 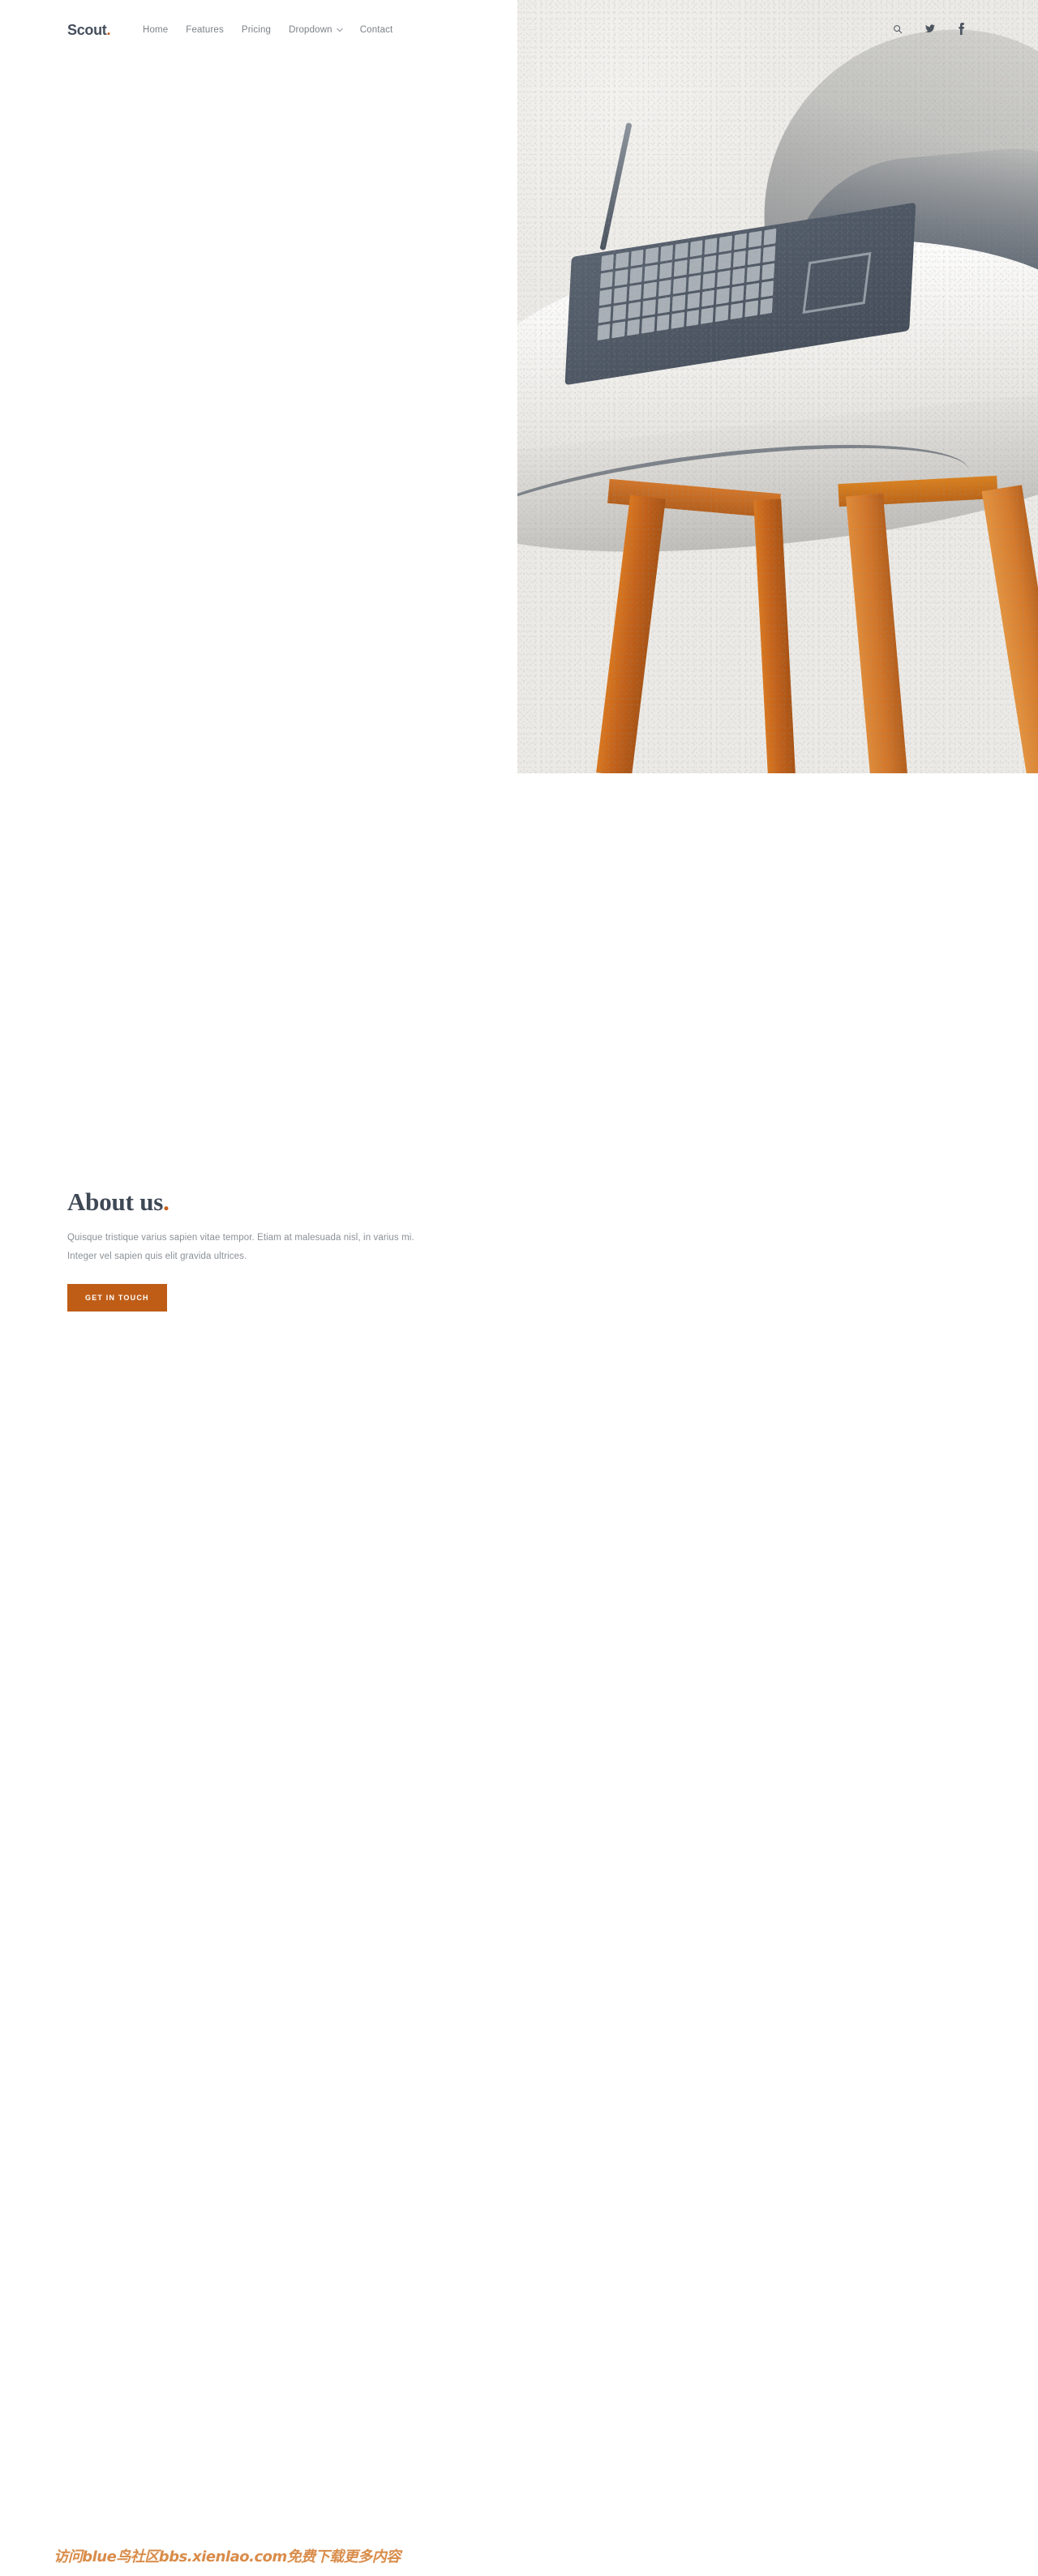 I want to click on nav-label: Pricing, so click(x=256, y=30).